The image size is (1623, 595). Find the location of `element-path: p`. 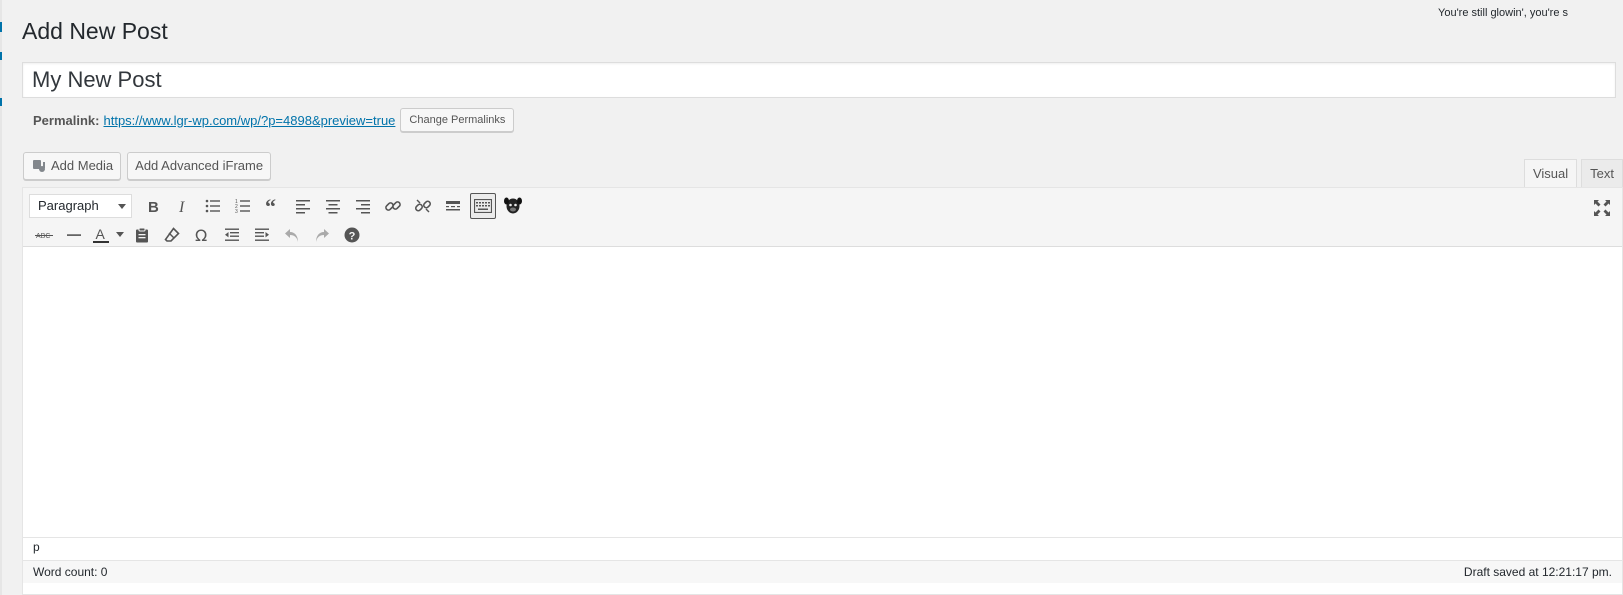

element-path: p is located at coordinates (822, 548).